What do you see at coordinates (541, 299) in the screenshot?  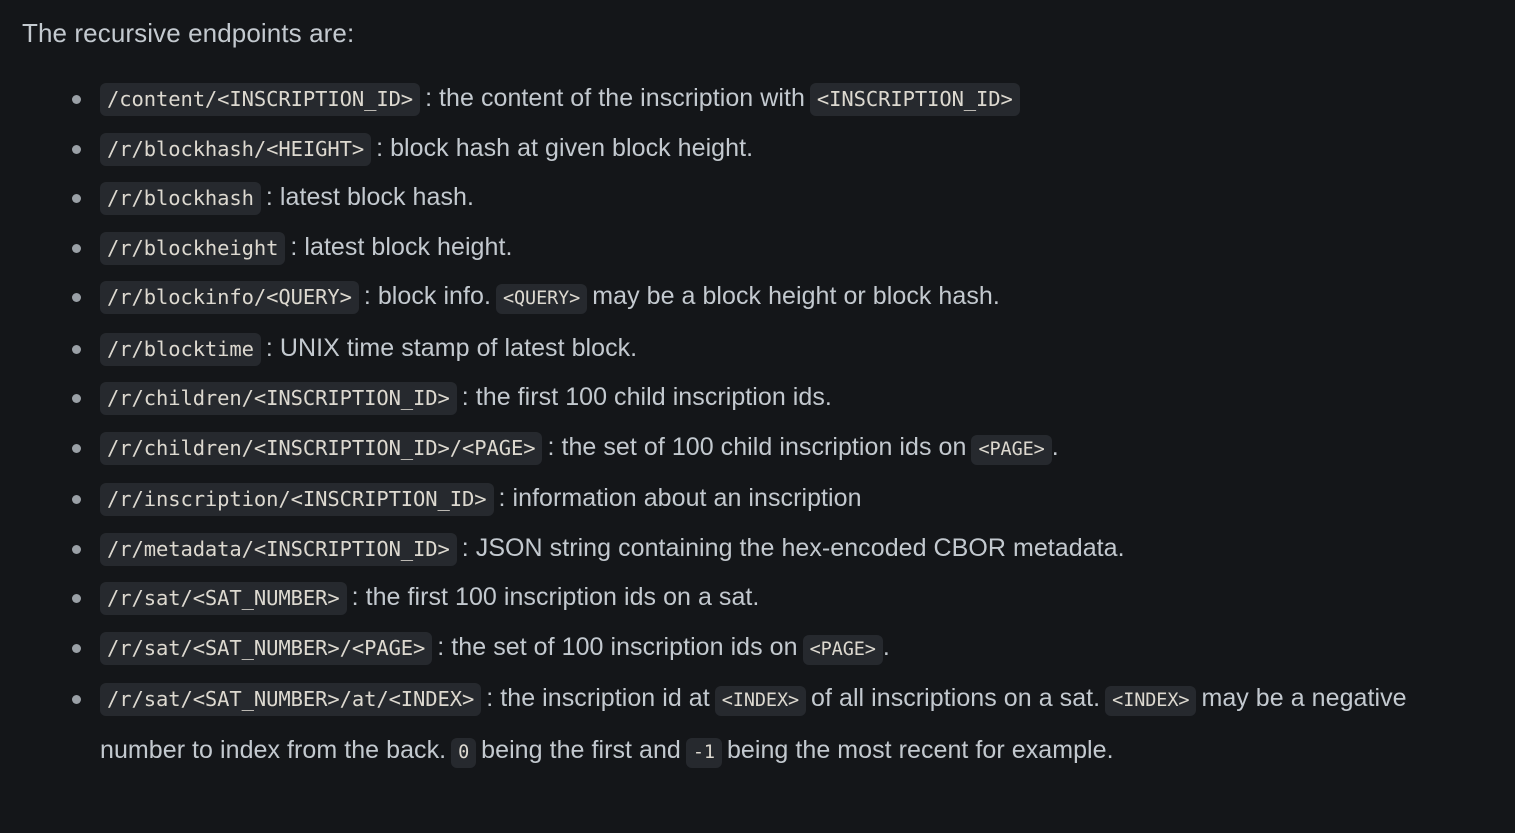 I see `endpoint-inline-code: <QUERY>` at bounding box center [541, 299].